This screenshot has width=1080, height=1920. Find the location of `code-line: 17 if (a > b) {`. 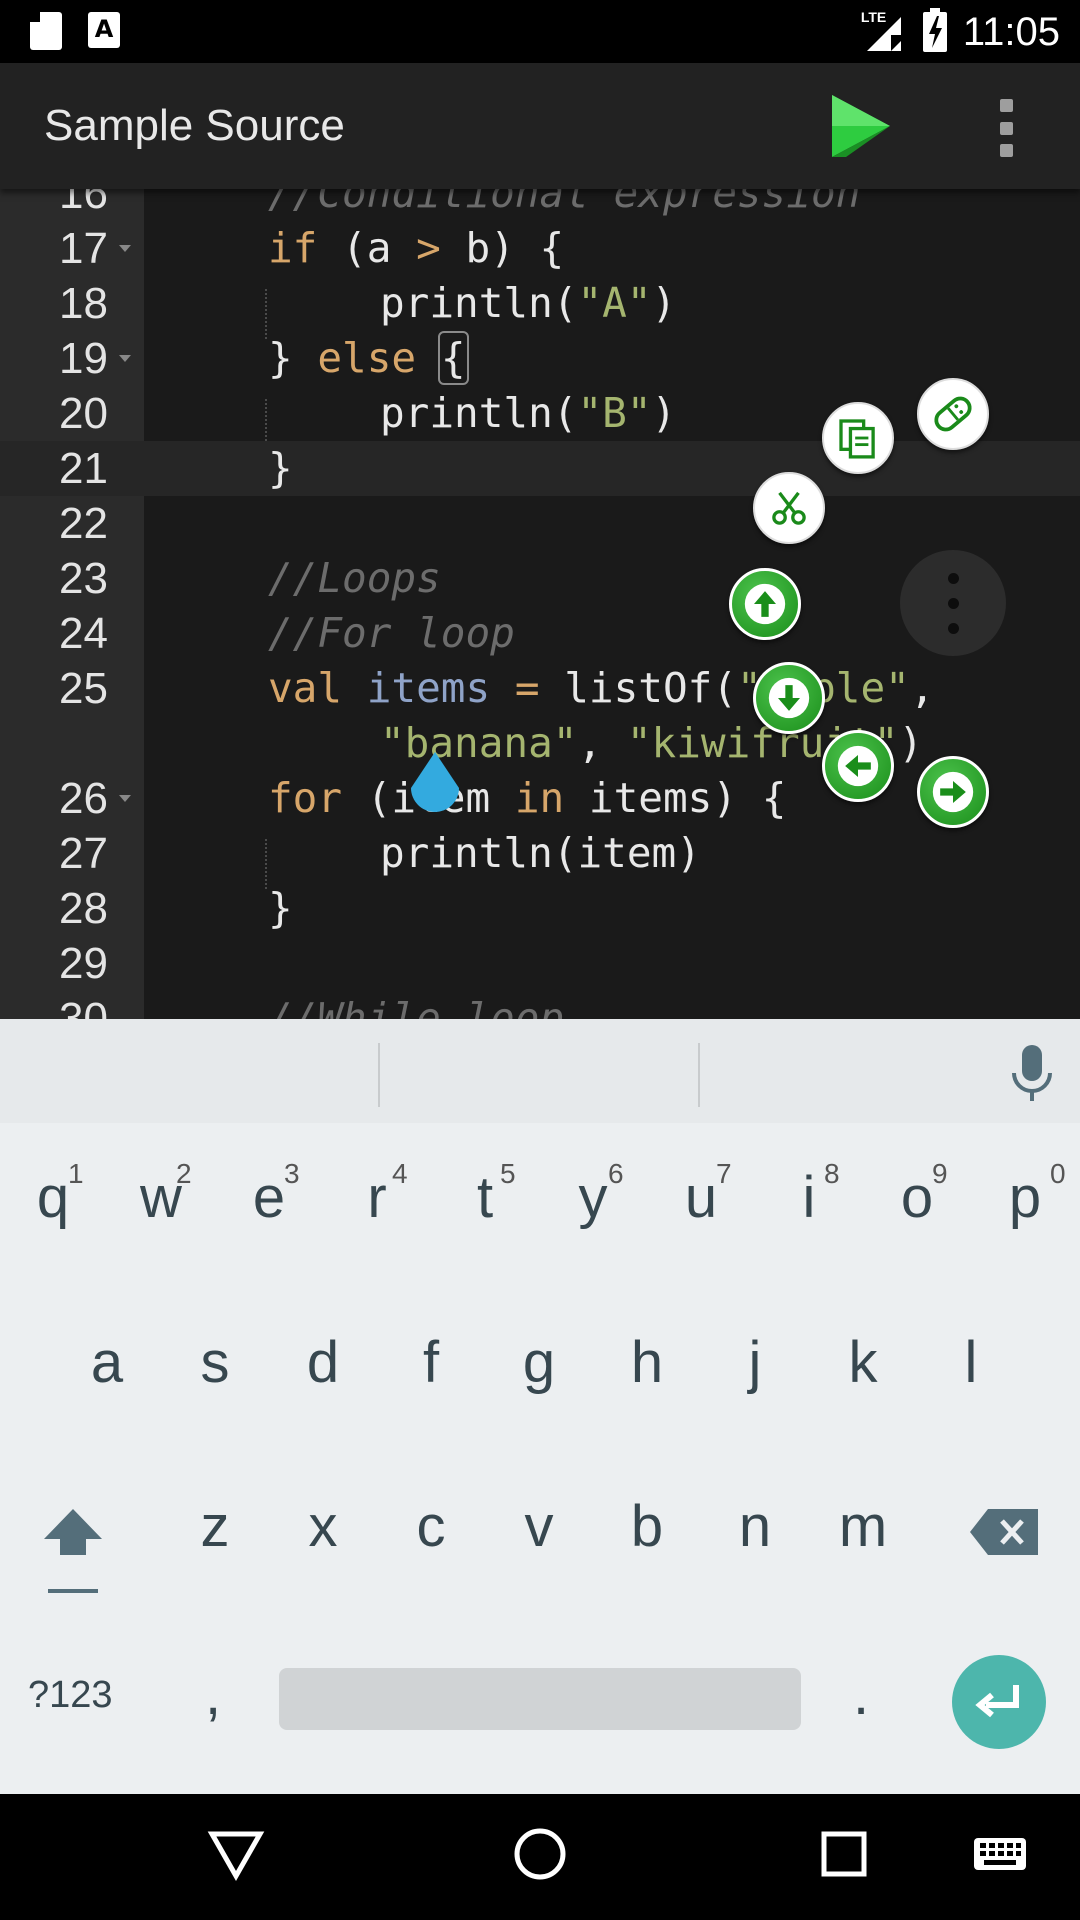

code-line: 17 if (a > b) { is located at coordinates (540, 248).